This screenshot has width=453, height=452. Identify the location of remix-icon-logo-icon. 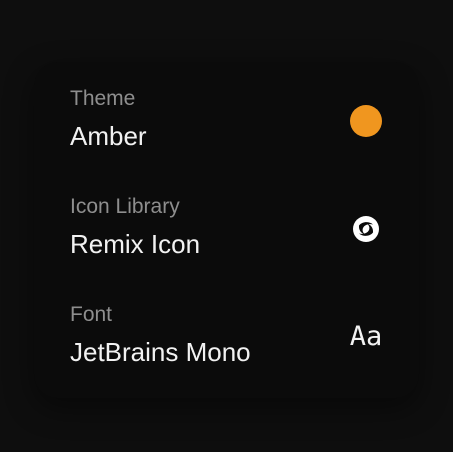
(366, 229).